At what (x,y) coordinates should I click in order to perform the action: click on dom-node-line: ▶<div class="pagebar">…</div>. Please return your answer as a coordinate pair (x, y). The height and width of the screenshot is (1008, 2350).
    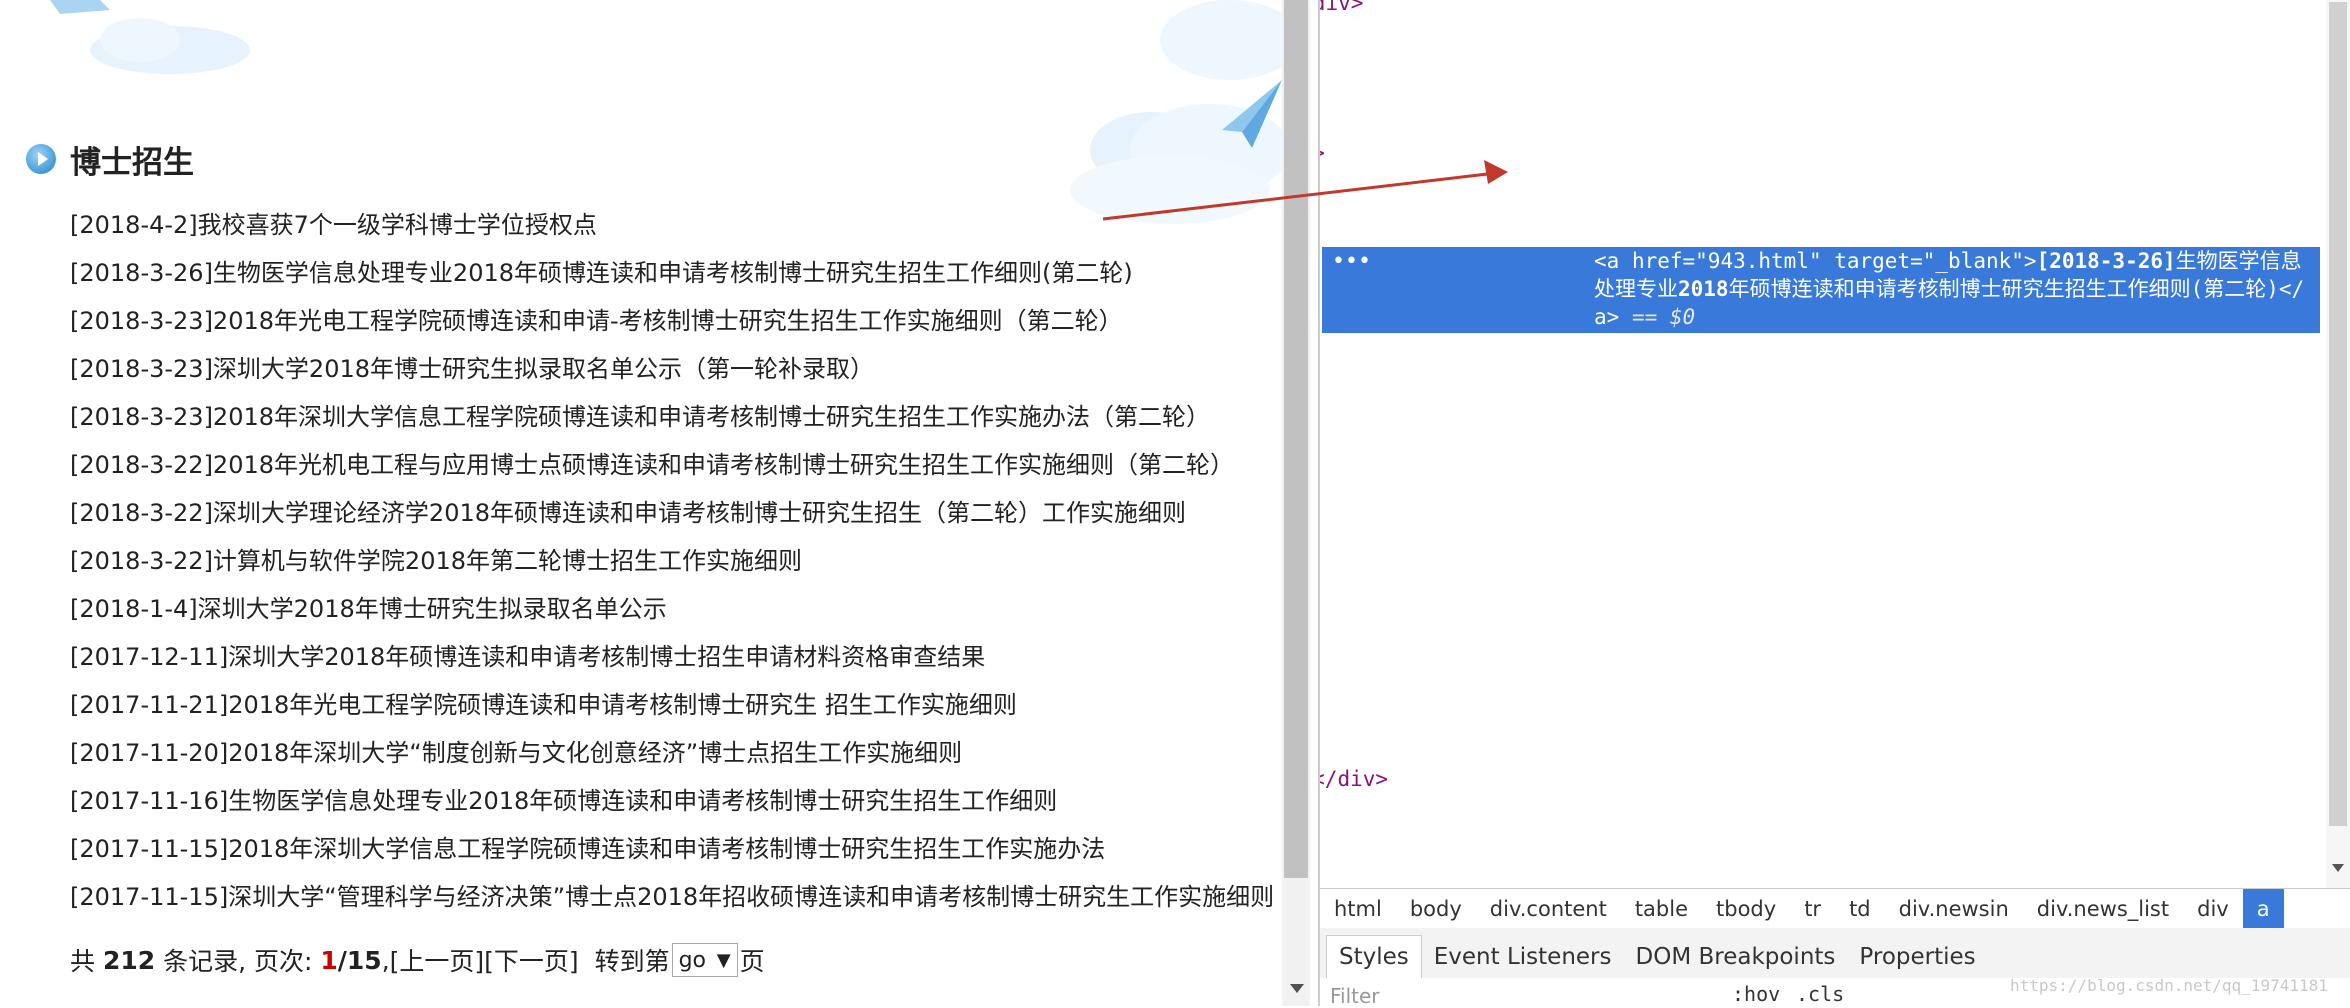
    Looking at the image, I should click on (1354, 779).